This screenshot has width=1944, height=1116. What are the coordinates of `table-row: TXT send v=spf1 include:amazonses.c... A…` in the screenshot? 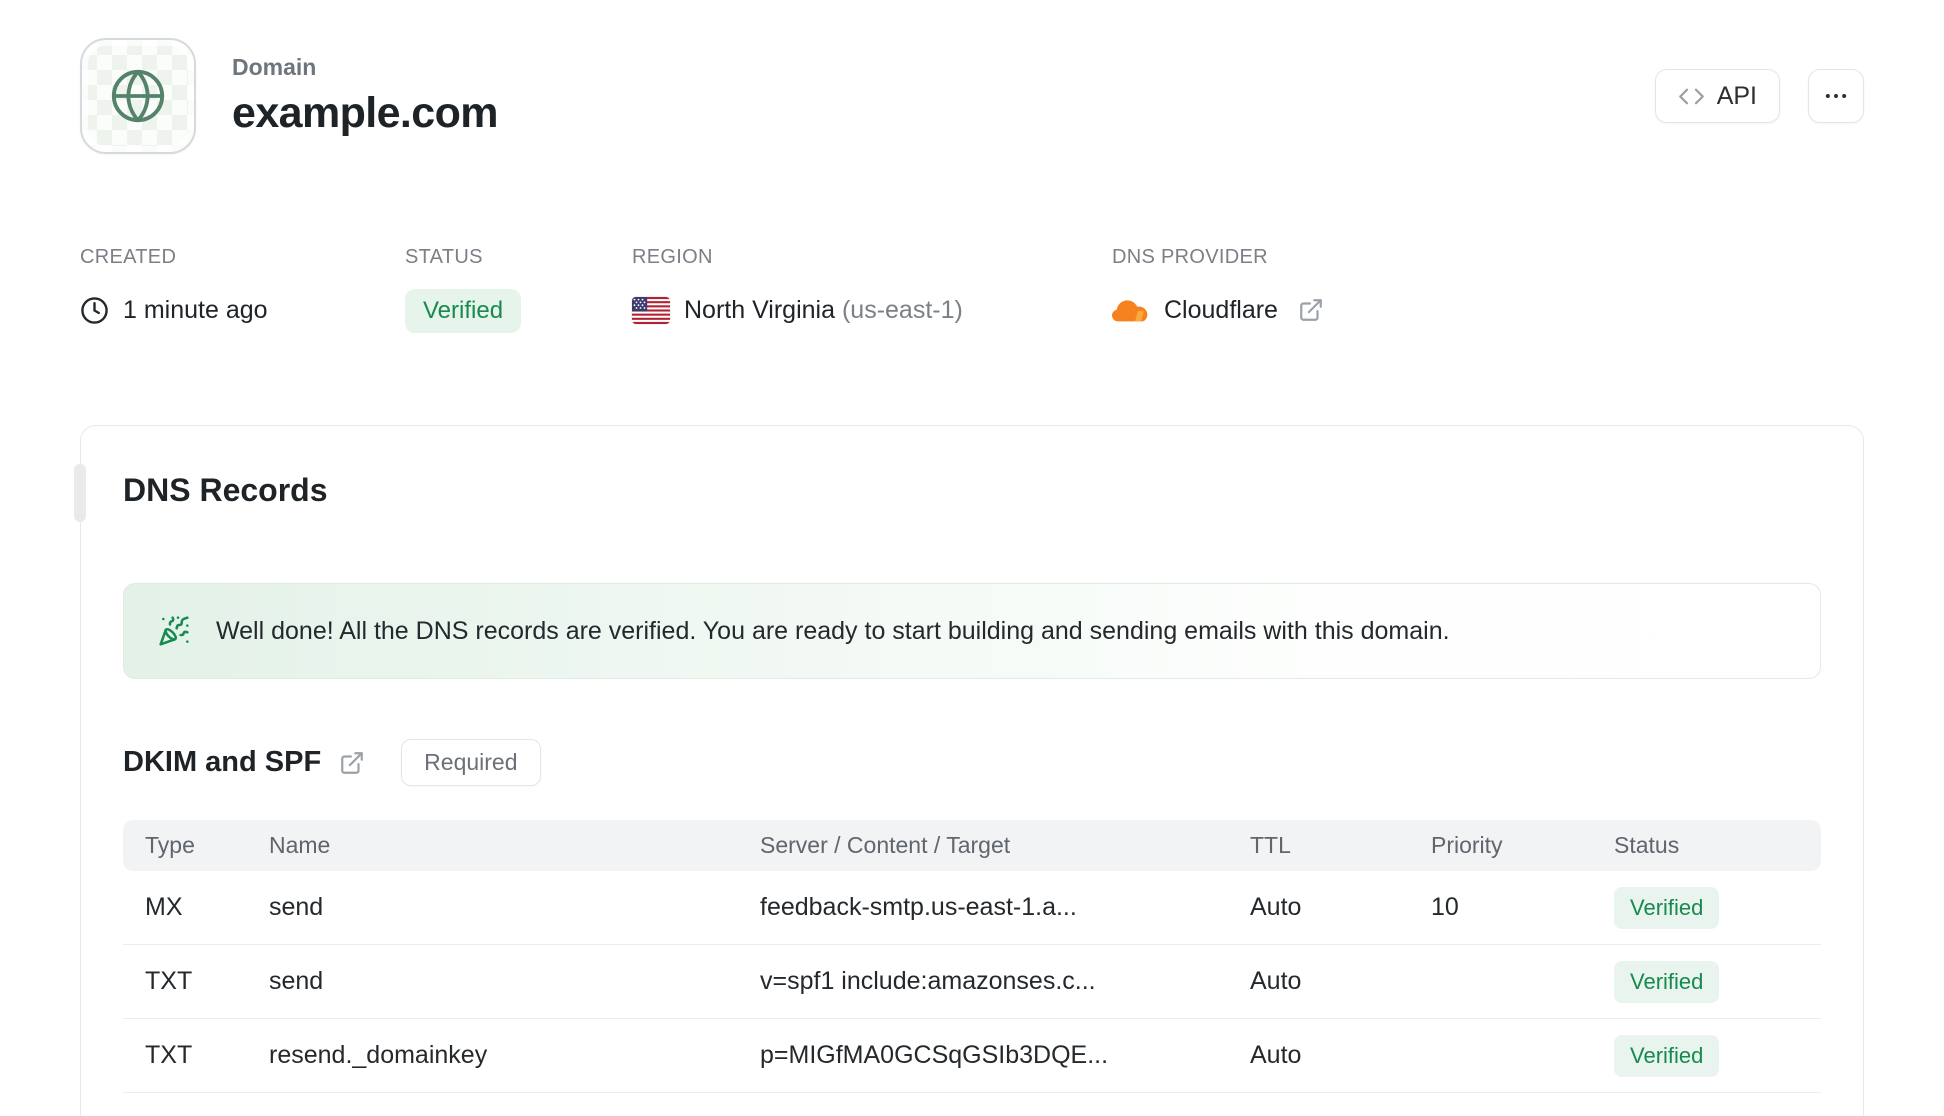 It's located at (972, 982).